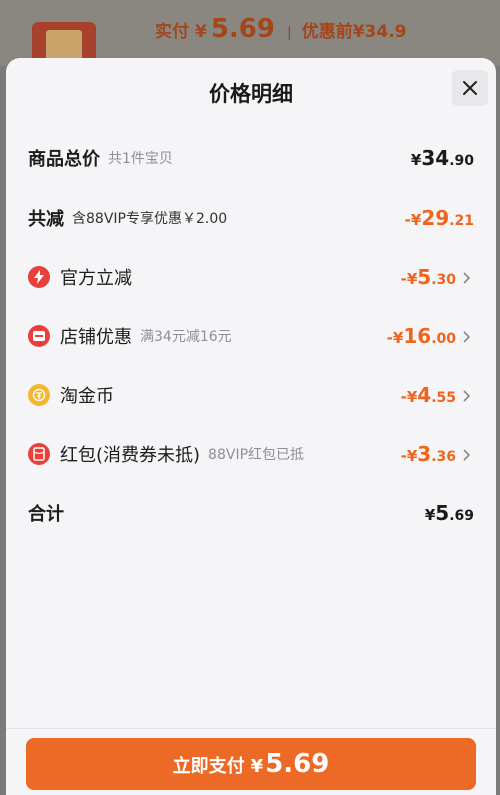  I want to click on store-discount-dec: .00, so click(443, 339).